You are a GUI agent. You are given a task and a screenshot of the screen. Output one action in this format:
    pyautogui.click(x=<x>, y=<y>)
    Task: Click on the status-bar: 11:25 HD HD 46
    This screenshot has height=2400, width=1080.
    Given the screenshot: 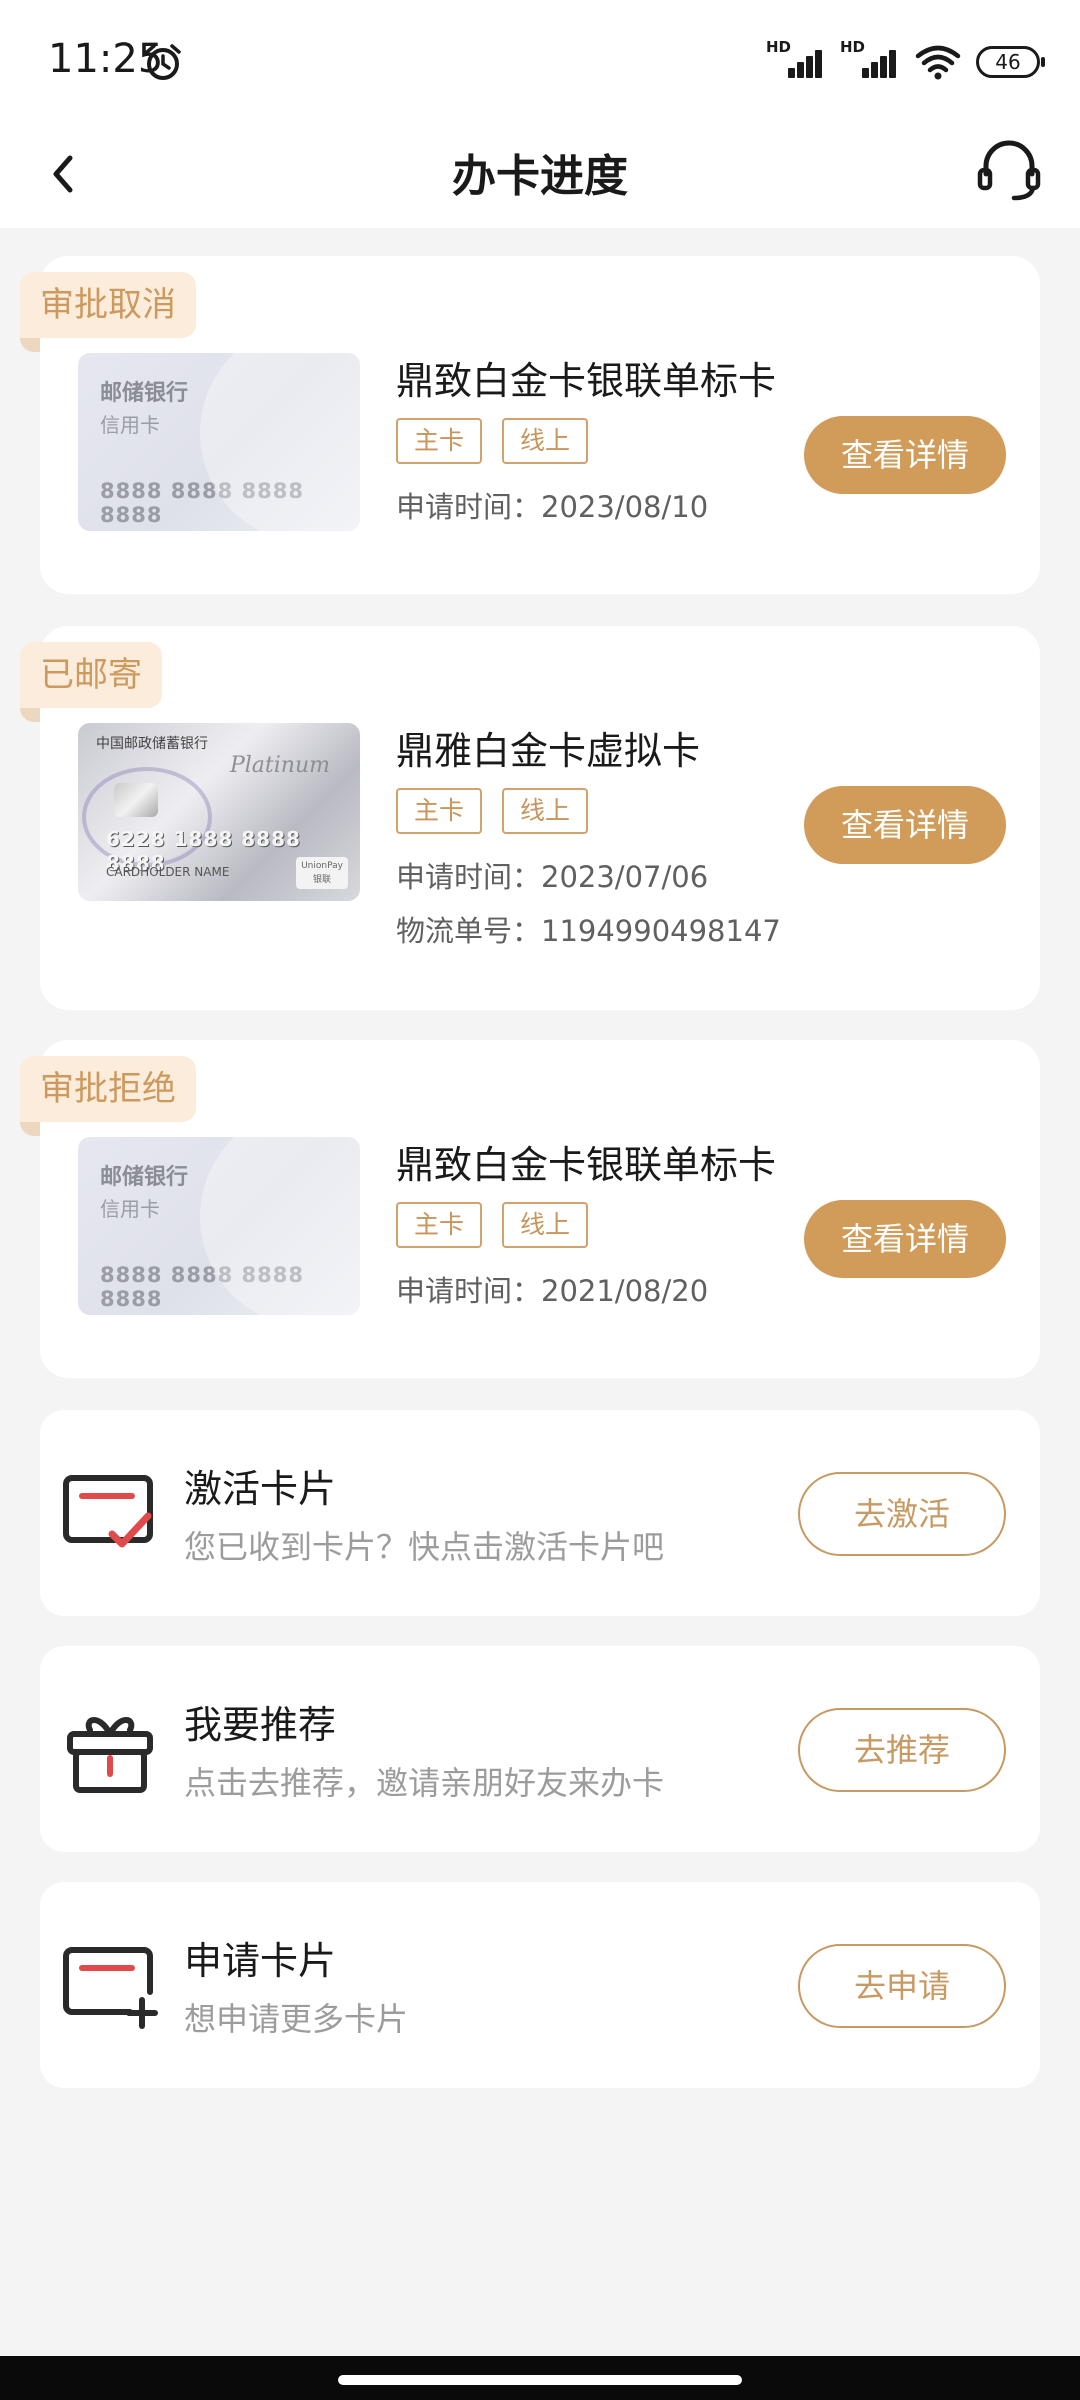 What is the action you would take?
    pyautogui.click(x=540, y=60)
    